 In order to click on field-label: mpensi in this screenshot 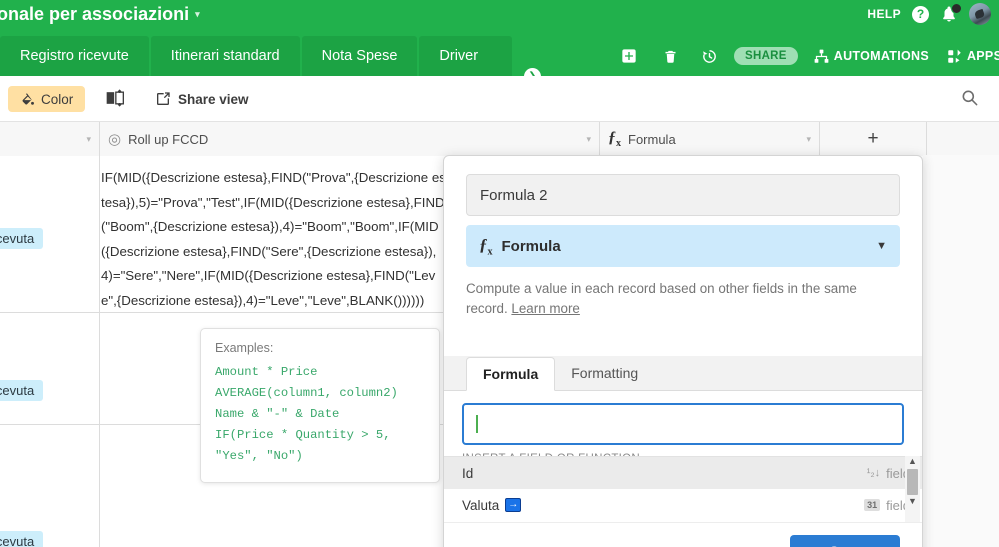, I will do `click(40, 139)`.